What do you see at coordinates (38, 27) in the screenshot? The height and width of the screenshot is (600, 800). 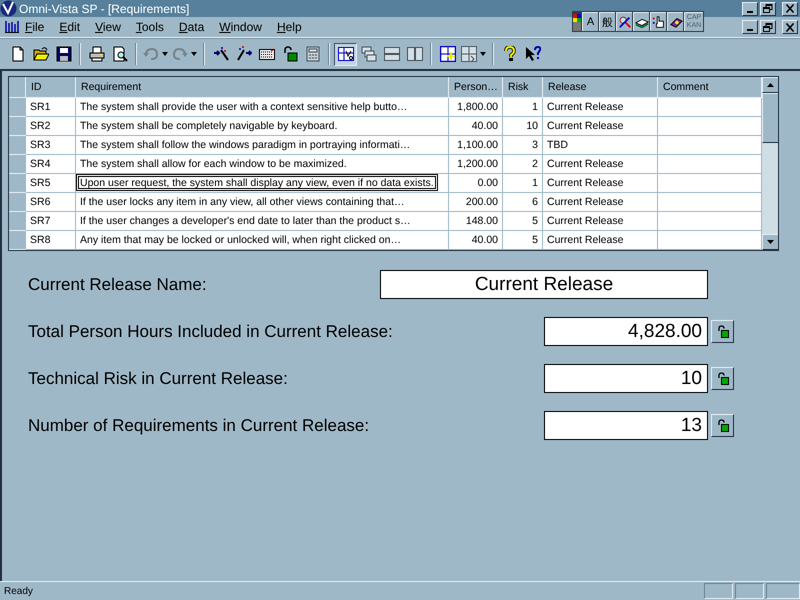 I see `menu-item: File` at bounding box center [38, 27].